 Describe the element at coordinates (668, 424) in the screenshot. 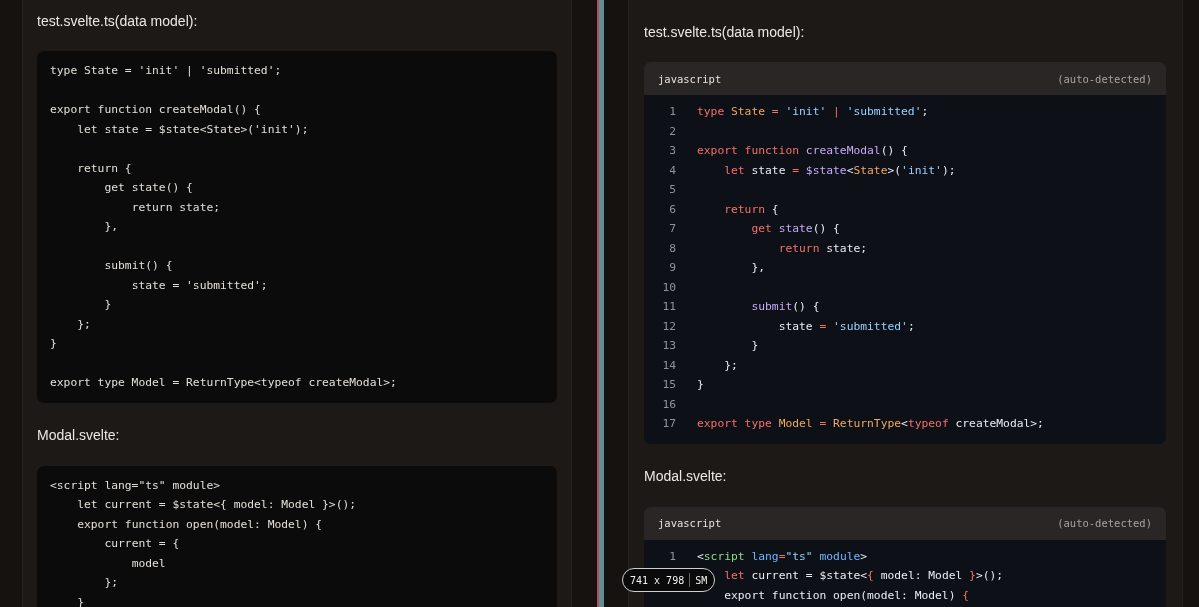

I see `line-number: 17` at that location.